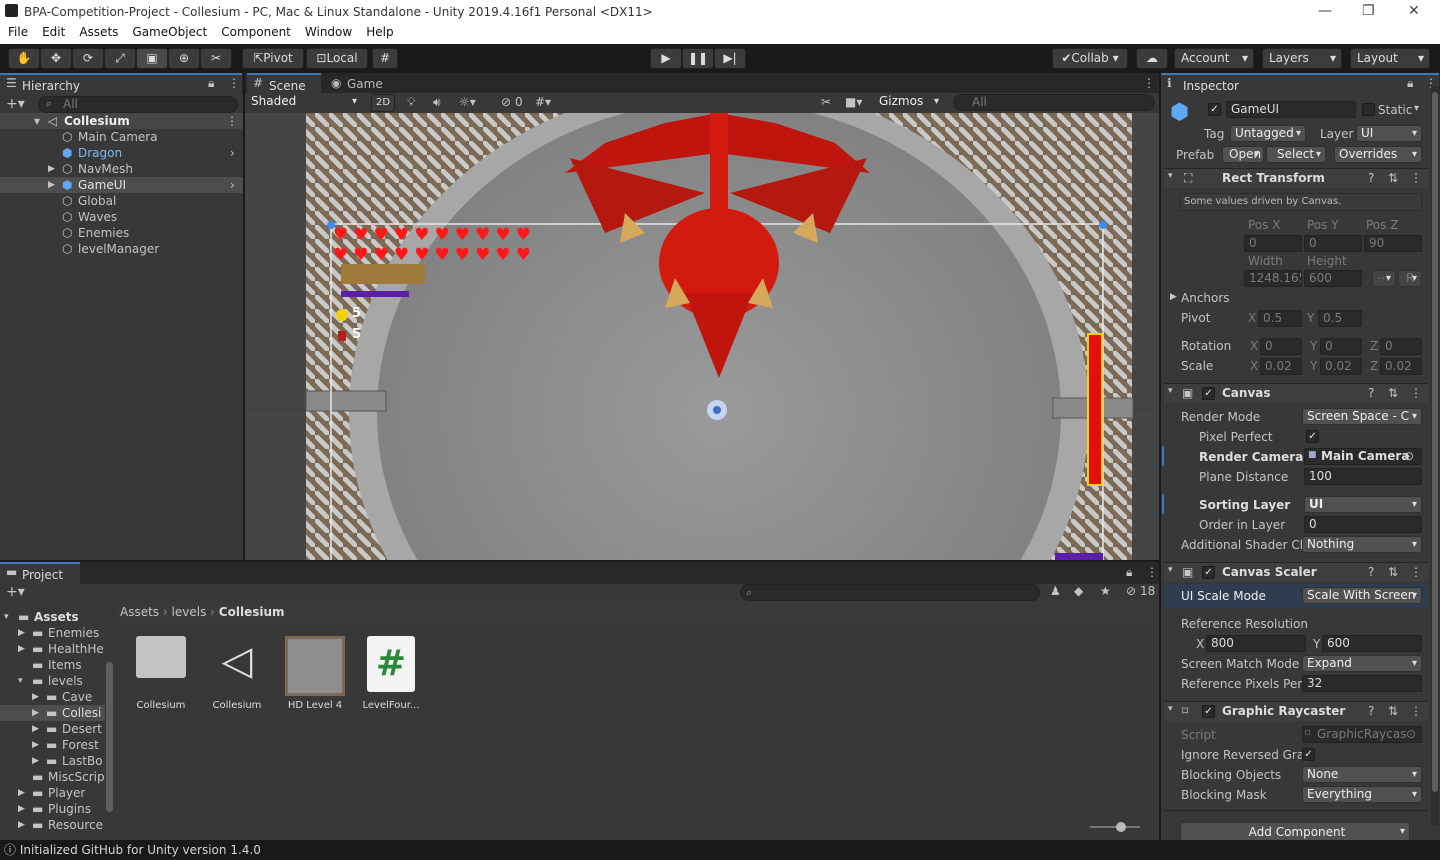  I want to click on rotate-tool-icon: ⟳, so click(88, 58).